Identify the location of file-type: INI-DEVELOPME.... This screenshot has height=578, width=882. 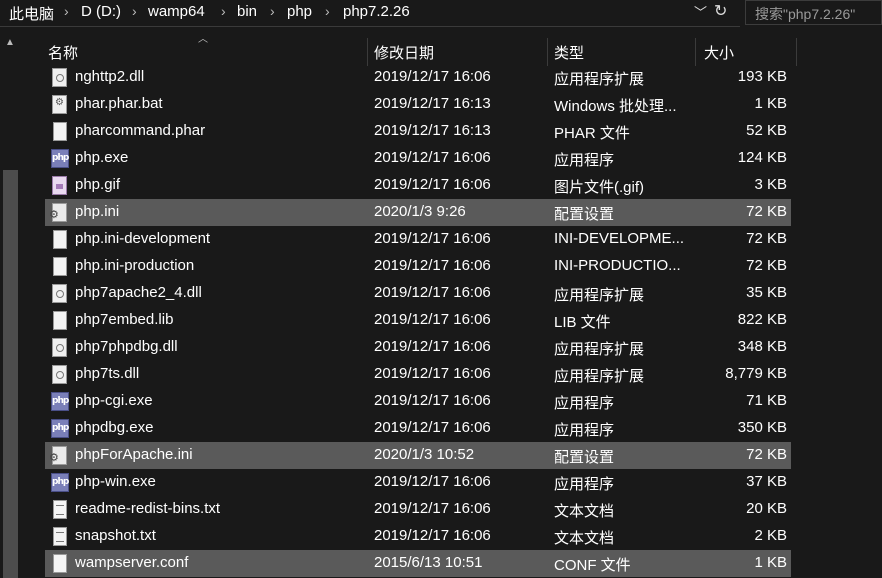
(619, 238).